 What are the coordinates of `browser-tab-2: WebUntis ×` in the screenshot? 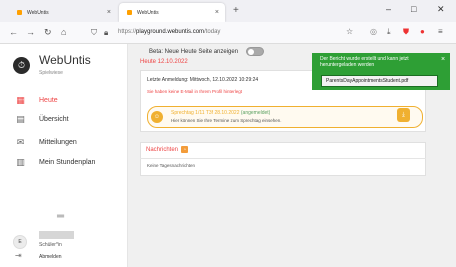 It's located at (172, 12).